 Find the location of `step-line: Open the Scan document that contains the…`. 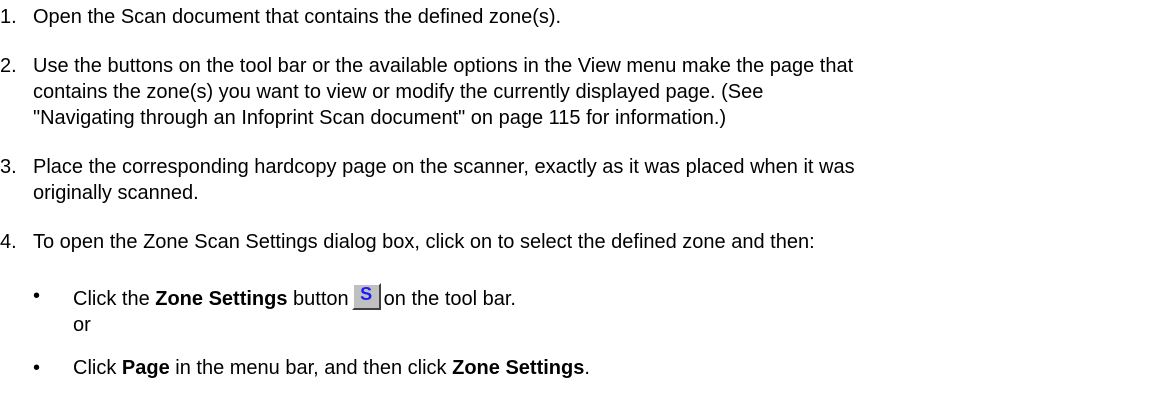

step-line: Open the Scan document that contains the… is located at coordinates (297, 17).